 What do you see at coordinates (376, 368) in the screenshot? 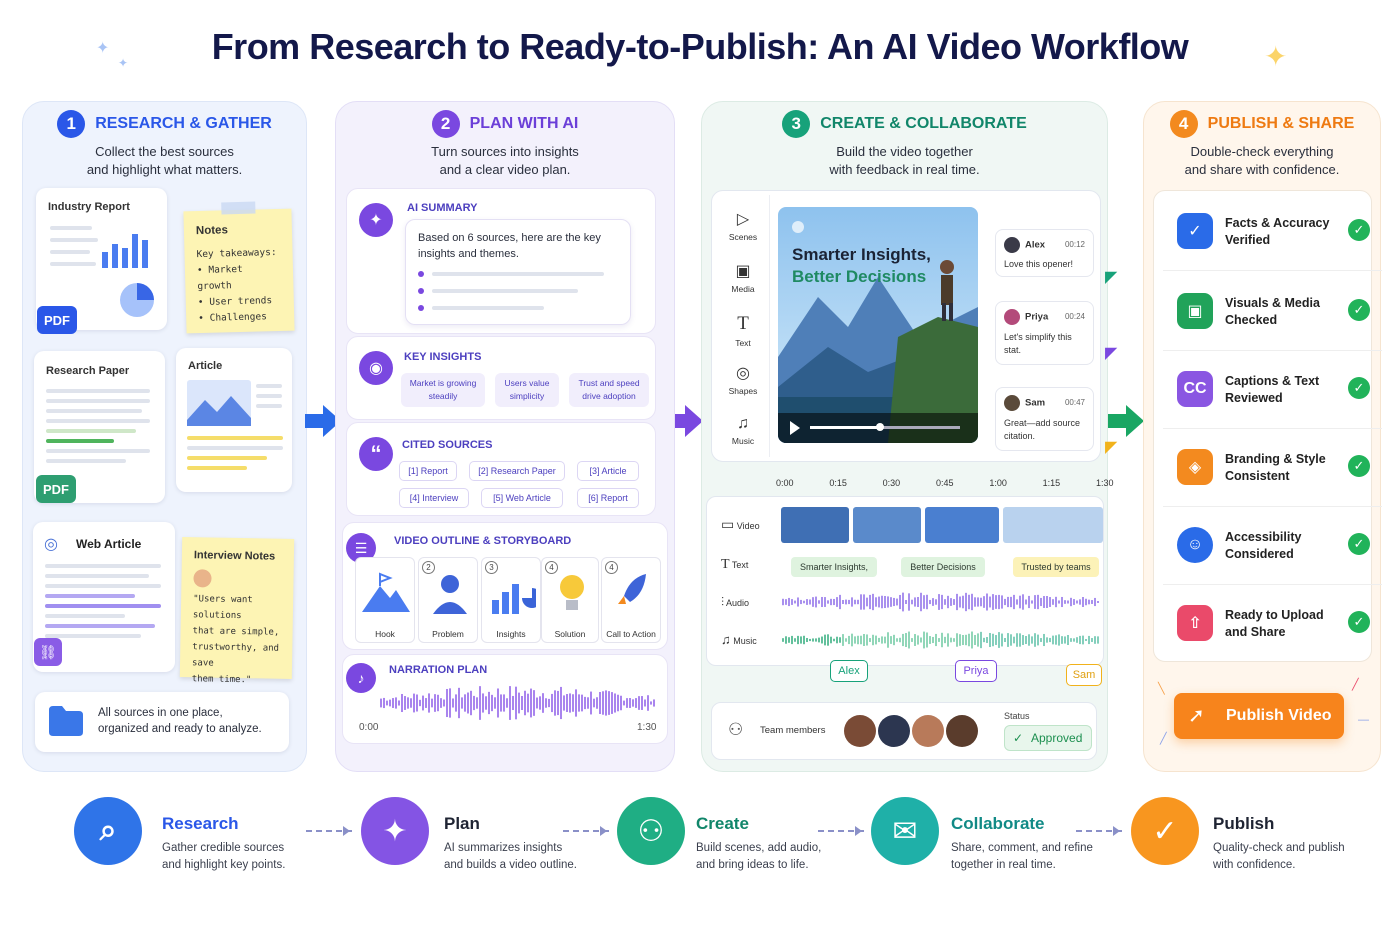
I see `lightbulb-icon: ◉` at bounding box center [376, 368].